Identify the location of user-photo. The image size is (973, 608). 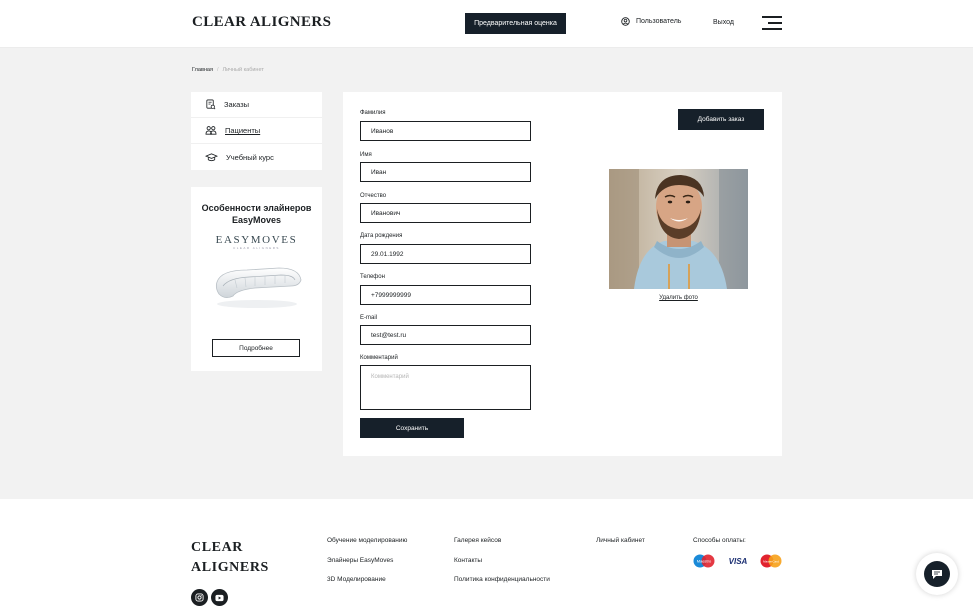
(678, 229).